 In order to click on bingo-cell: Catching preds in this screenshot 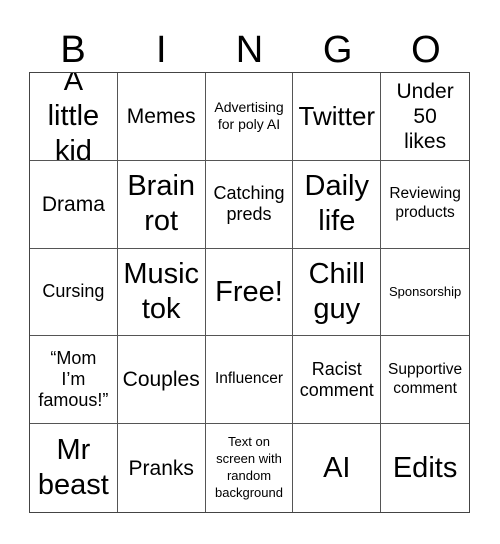, I will do `click(249, 204)`.